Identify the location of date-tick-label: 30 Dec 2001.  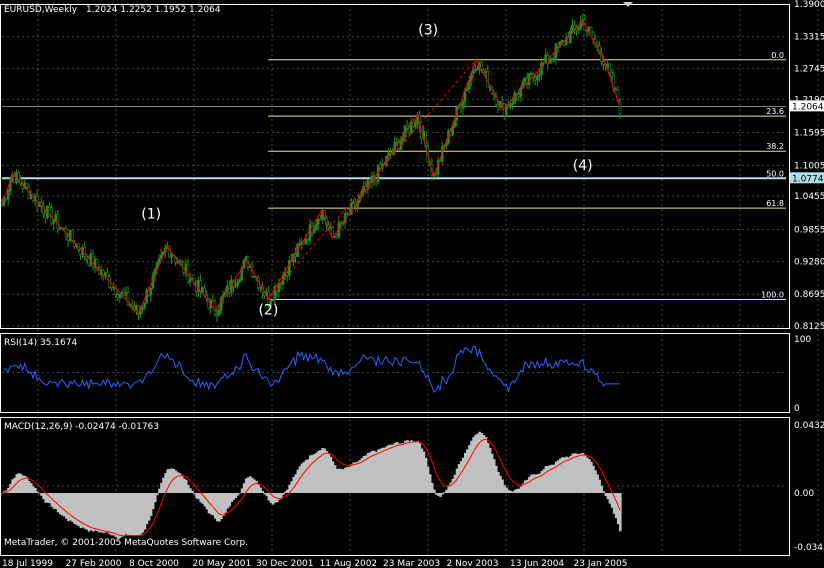
(285, 563).